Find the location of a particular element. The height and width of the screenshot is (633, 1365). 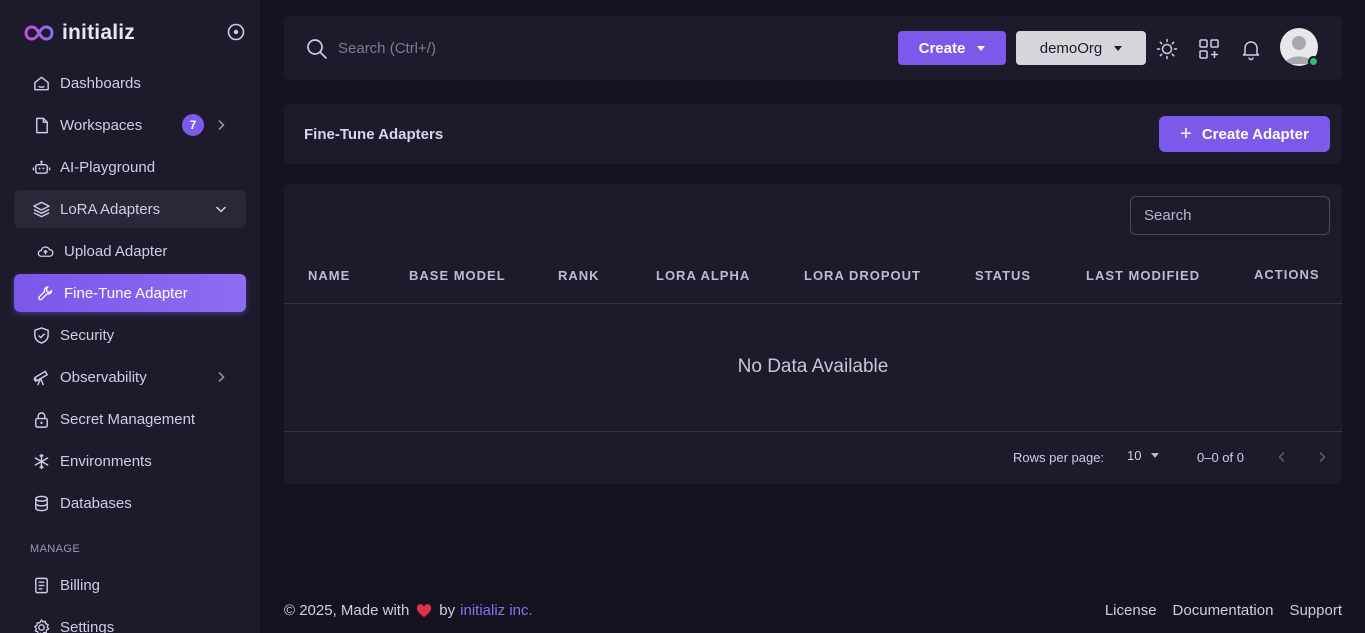

column-header-lora-alpha: LORA ALPHA is located at coordinates (703, 275).